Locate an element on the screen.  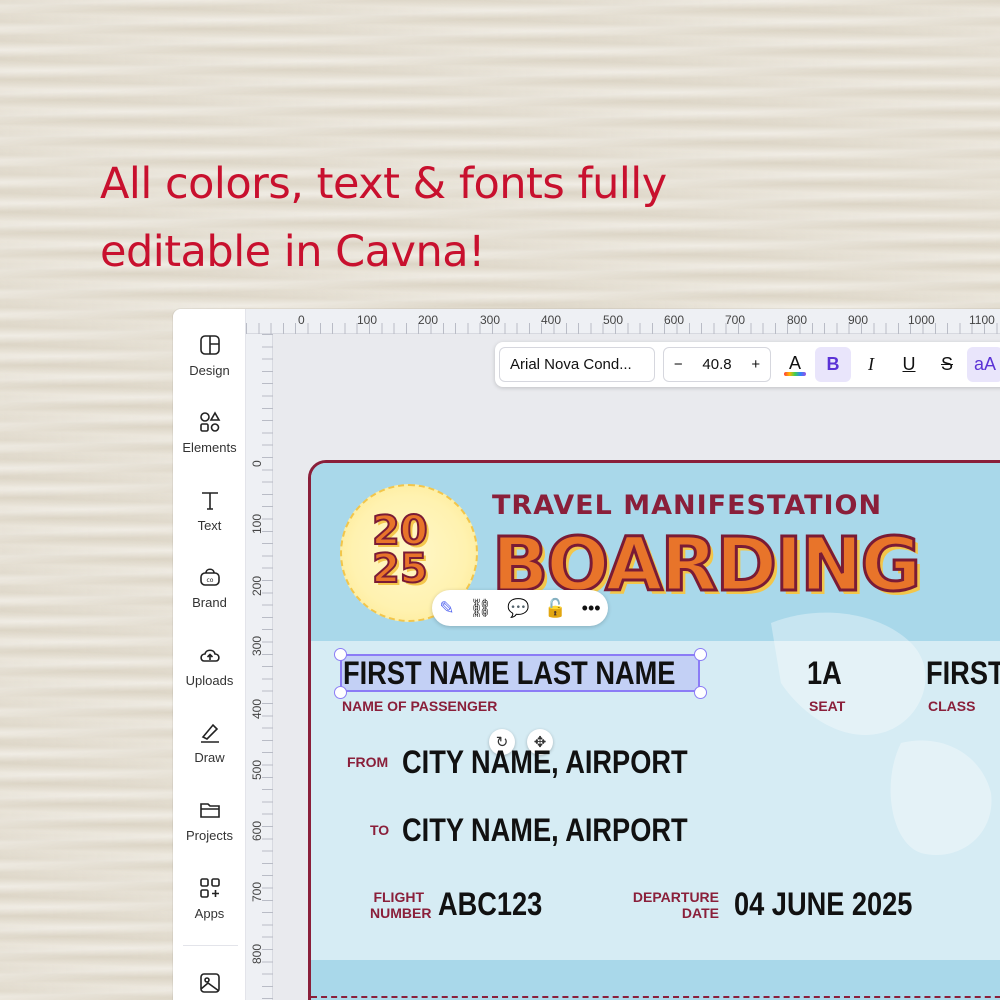
perforation-line is located at coordinates (655, 997).